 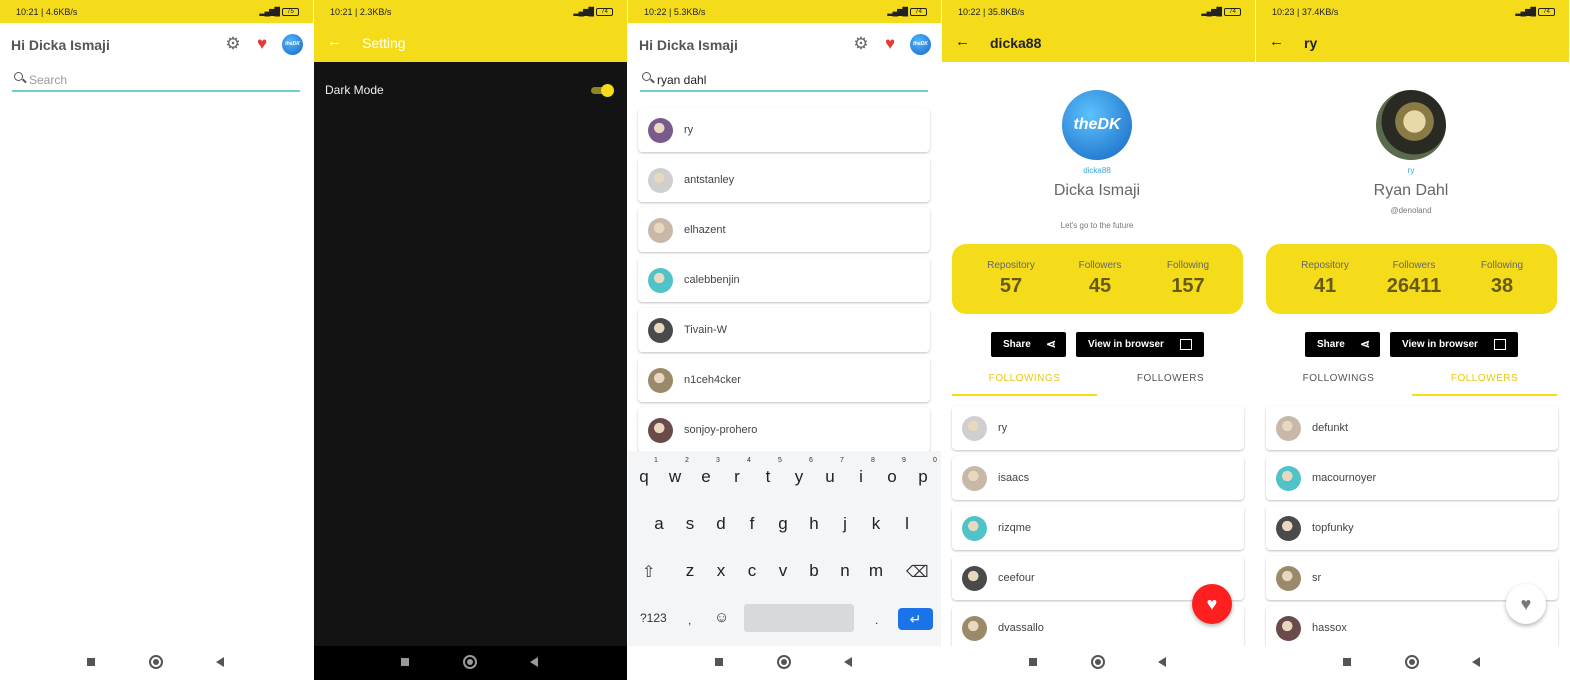 What do you see at coordinates (1305, 12) in the screenshot?
I see `status-time: 10:23 | 37.4KB/s` at bounding box center [1305, 12].